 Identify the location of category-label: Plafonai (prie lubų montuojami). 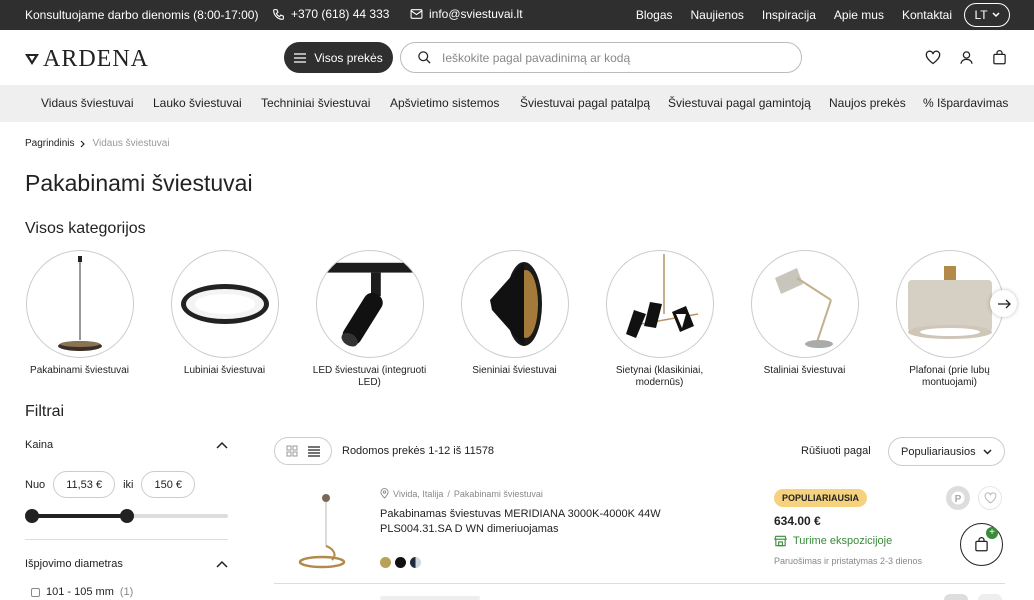
(949, 376).